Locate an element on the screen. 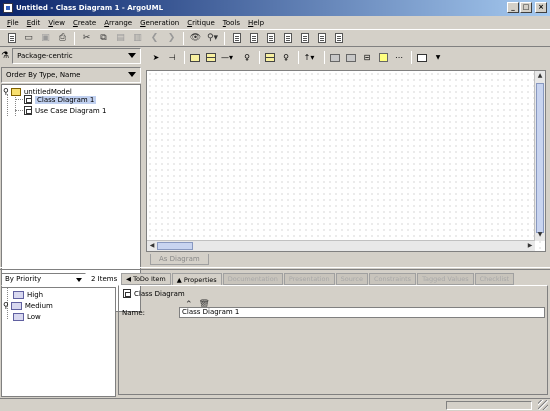 Image resolution: width=550 pixels, height=411 pixels. copy-icon: ⧉ is located at coordinates (103, 38).